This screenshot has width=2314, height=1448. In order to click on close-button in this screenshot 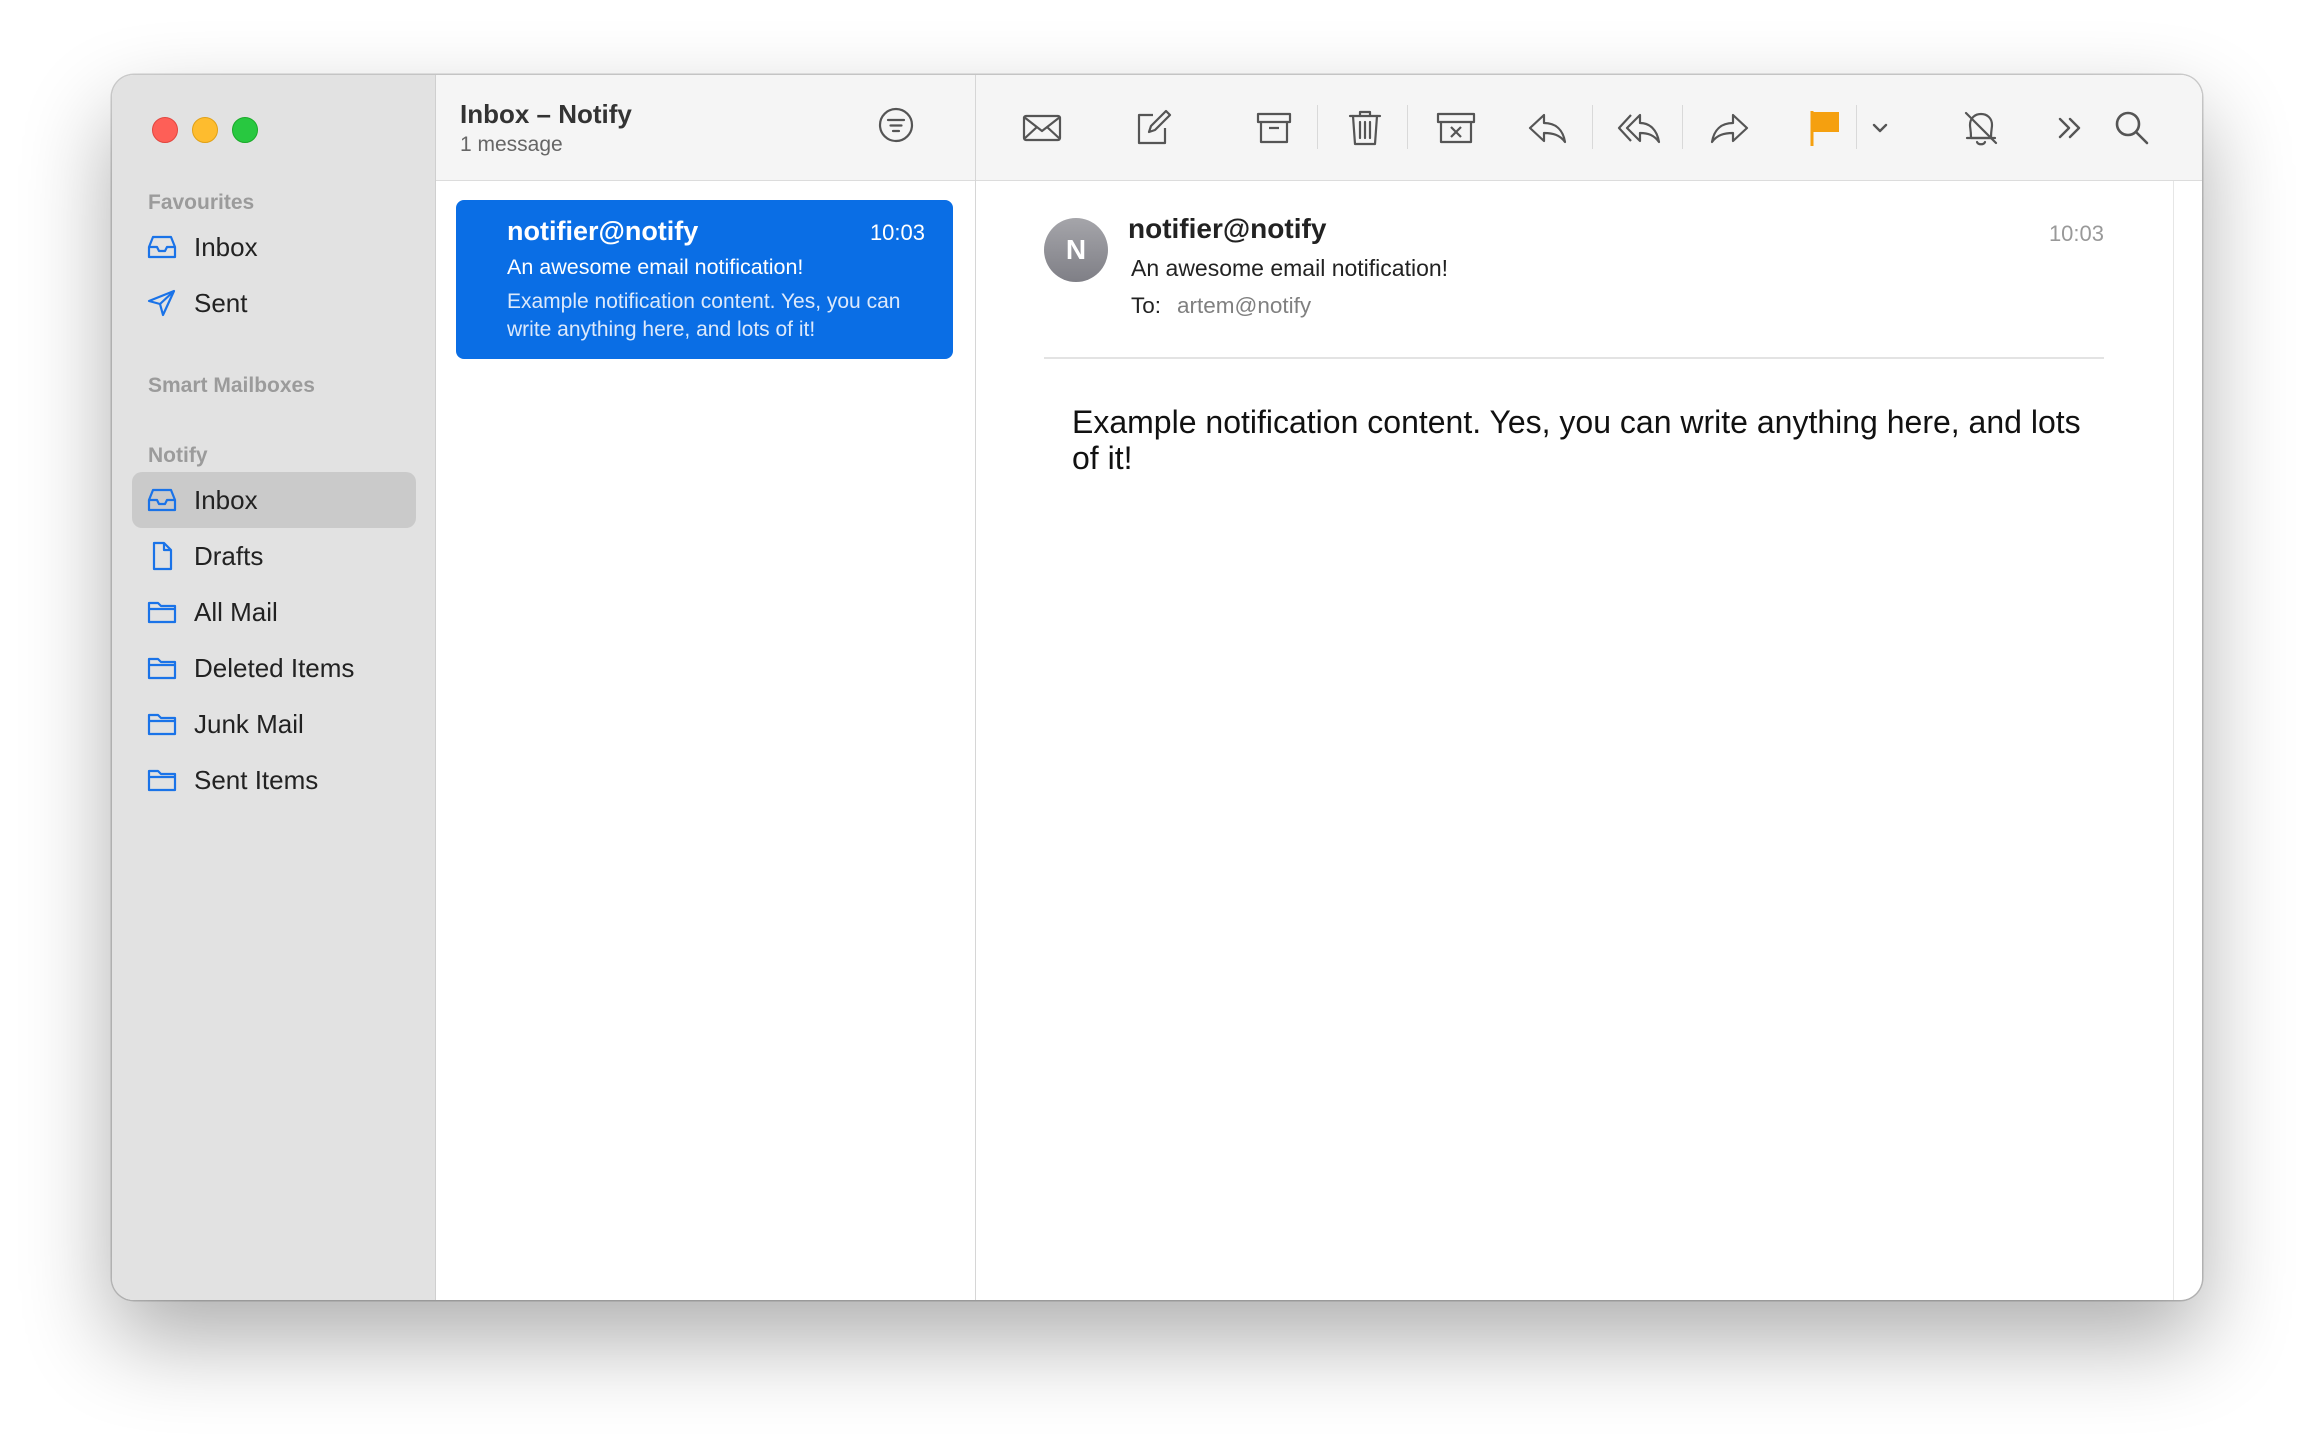, I will do `click(165, 130)`.